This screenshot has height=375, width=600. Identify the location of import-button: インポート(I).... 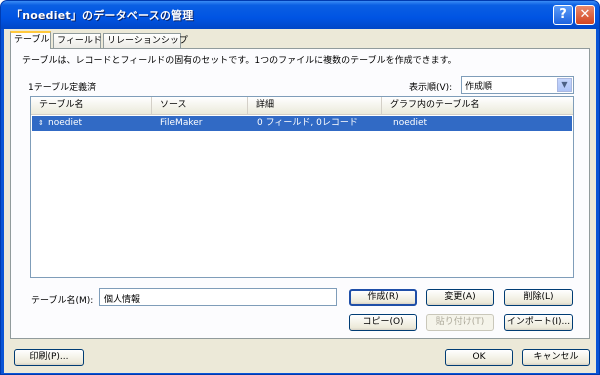
(538, 322).